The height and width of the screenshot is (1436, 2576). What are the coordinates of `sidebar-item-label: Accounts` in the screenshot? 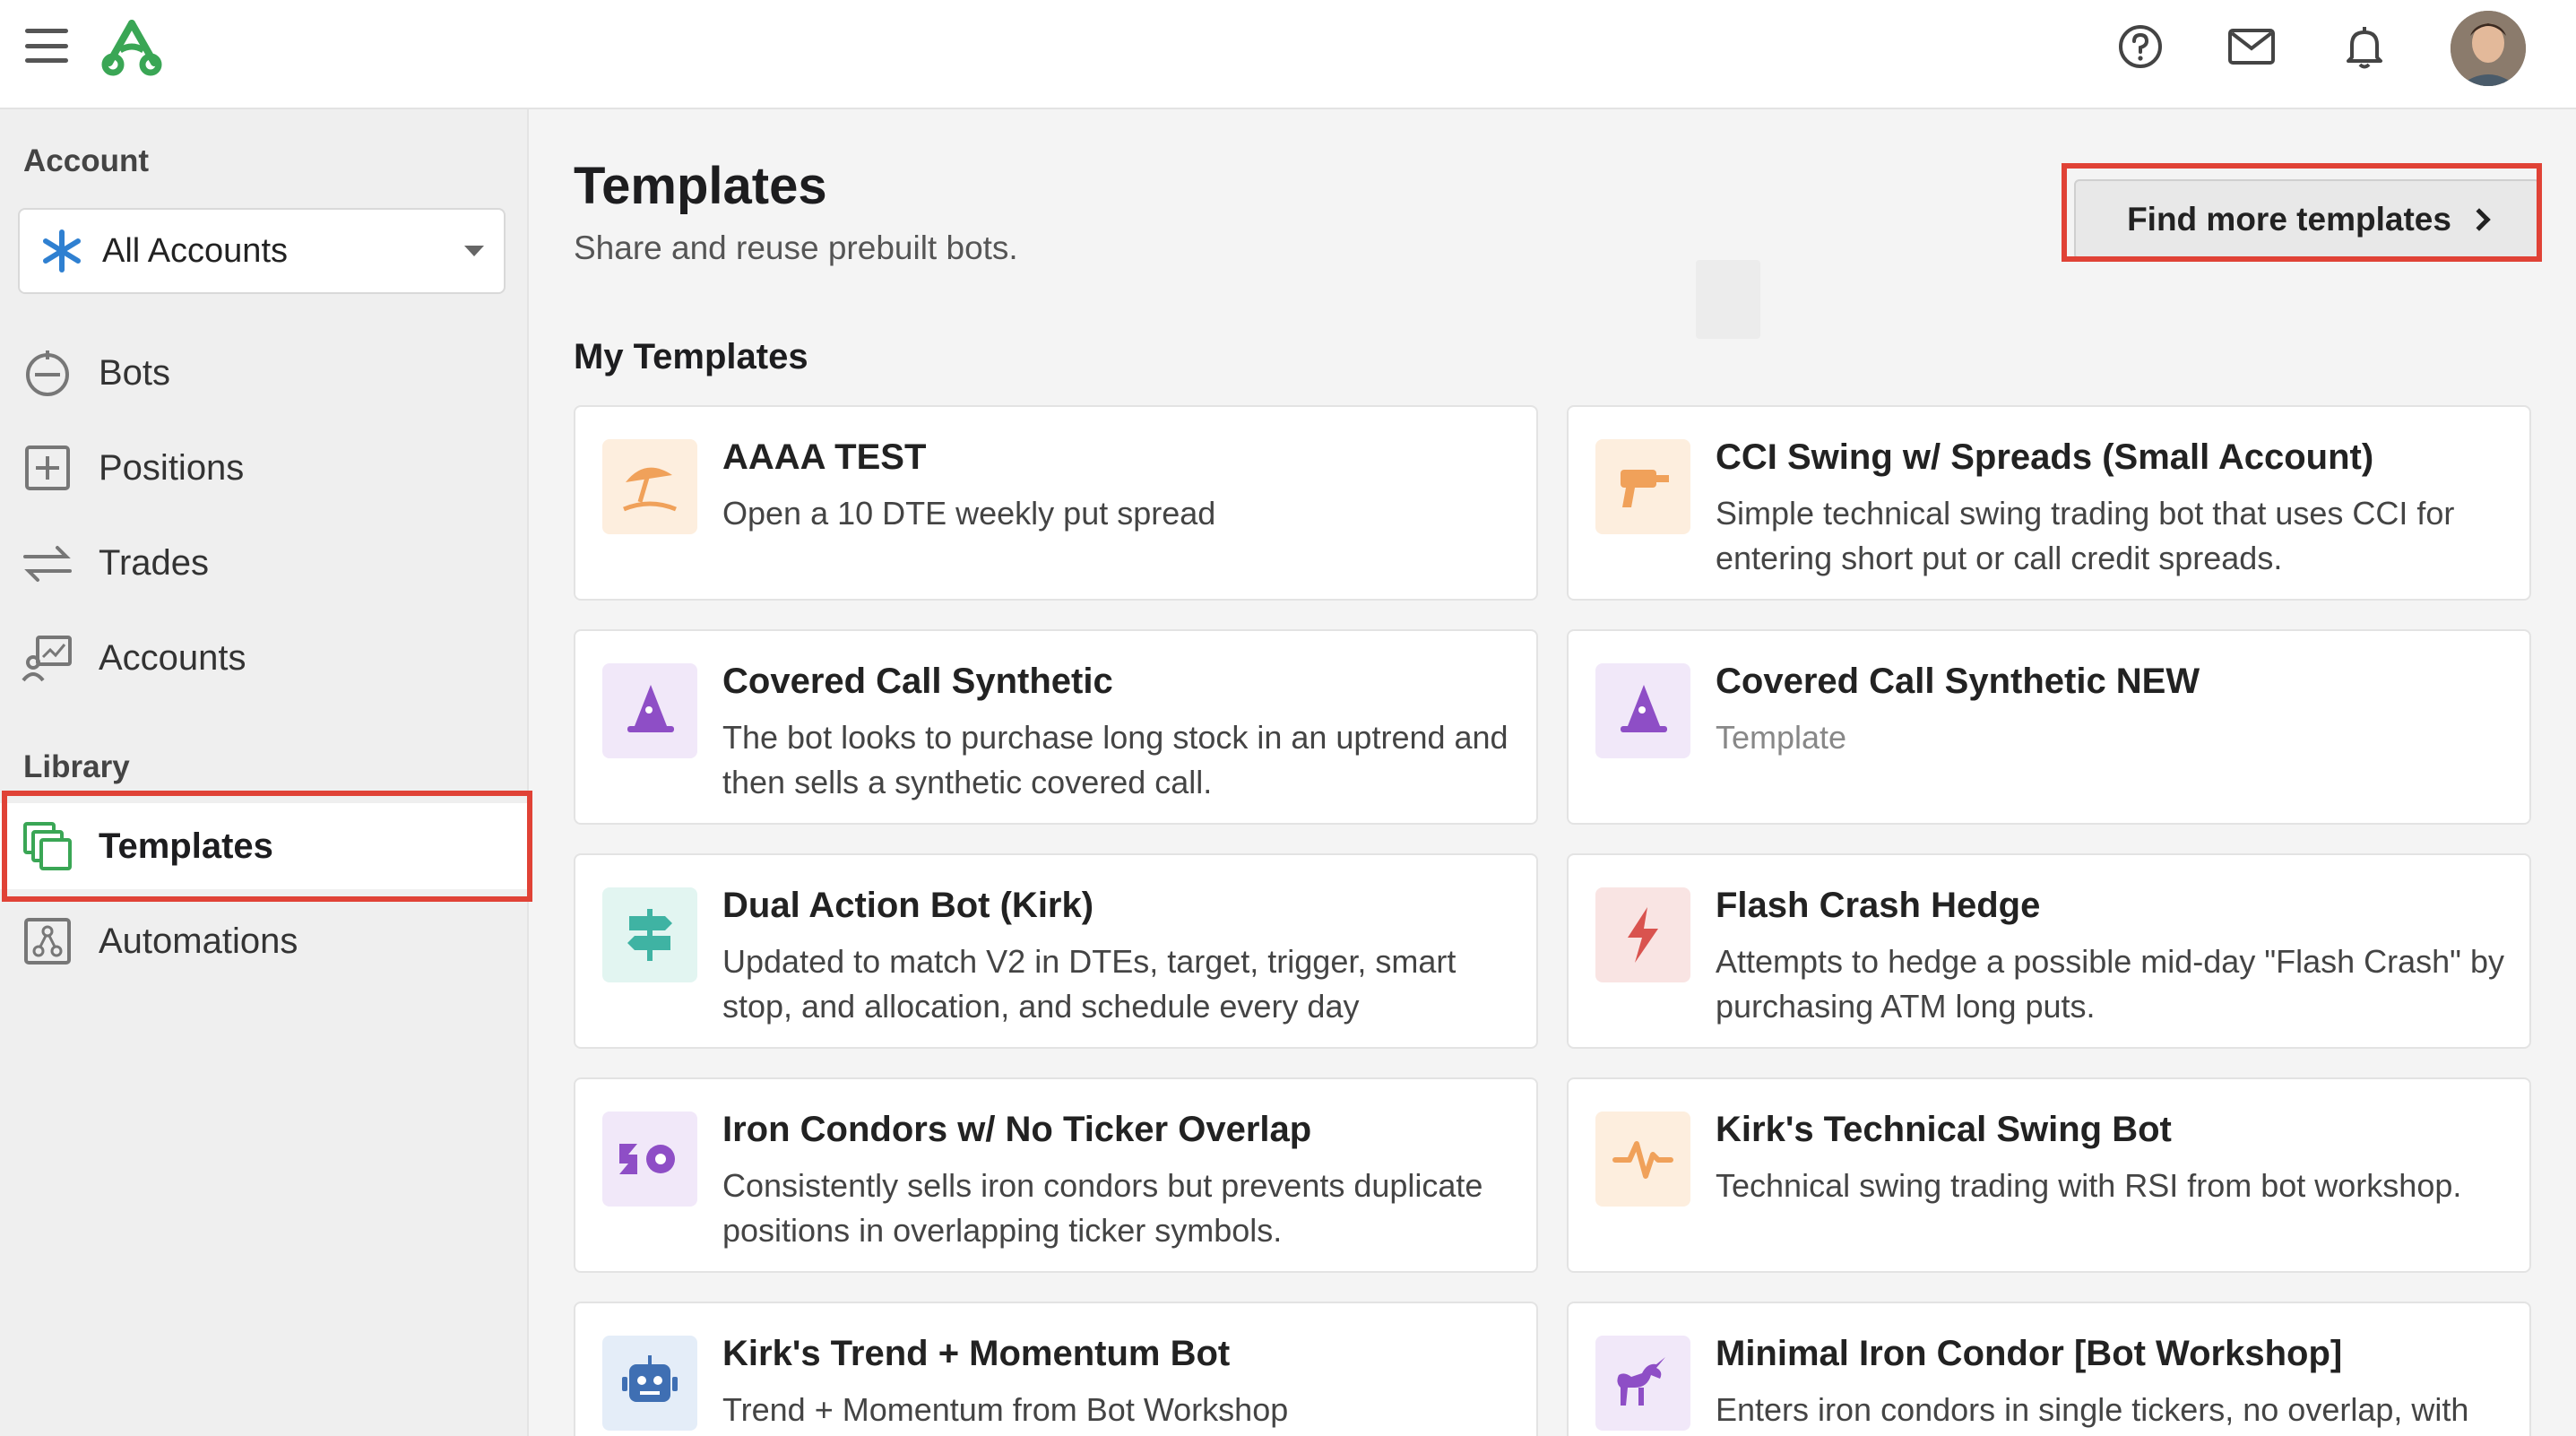 It's located at (172, 657).